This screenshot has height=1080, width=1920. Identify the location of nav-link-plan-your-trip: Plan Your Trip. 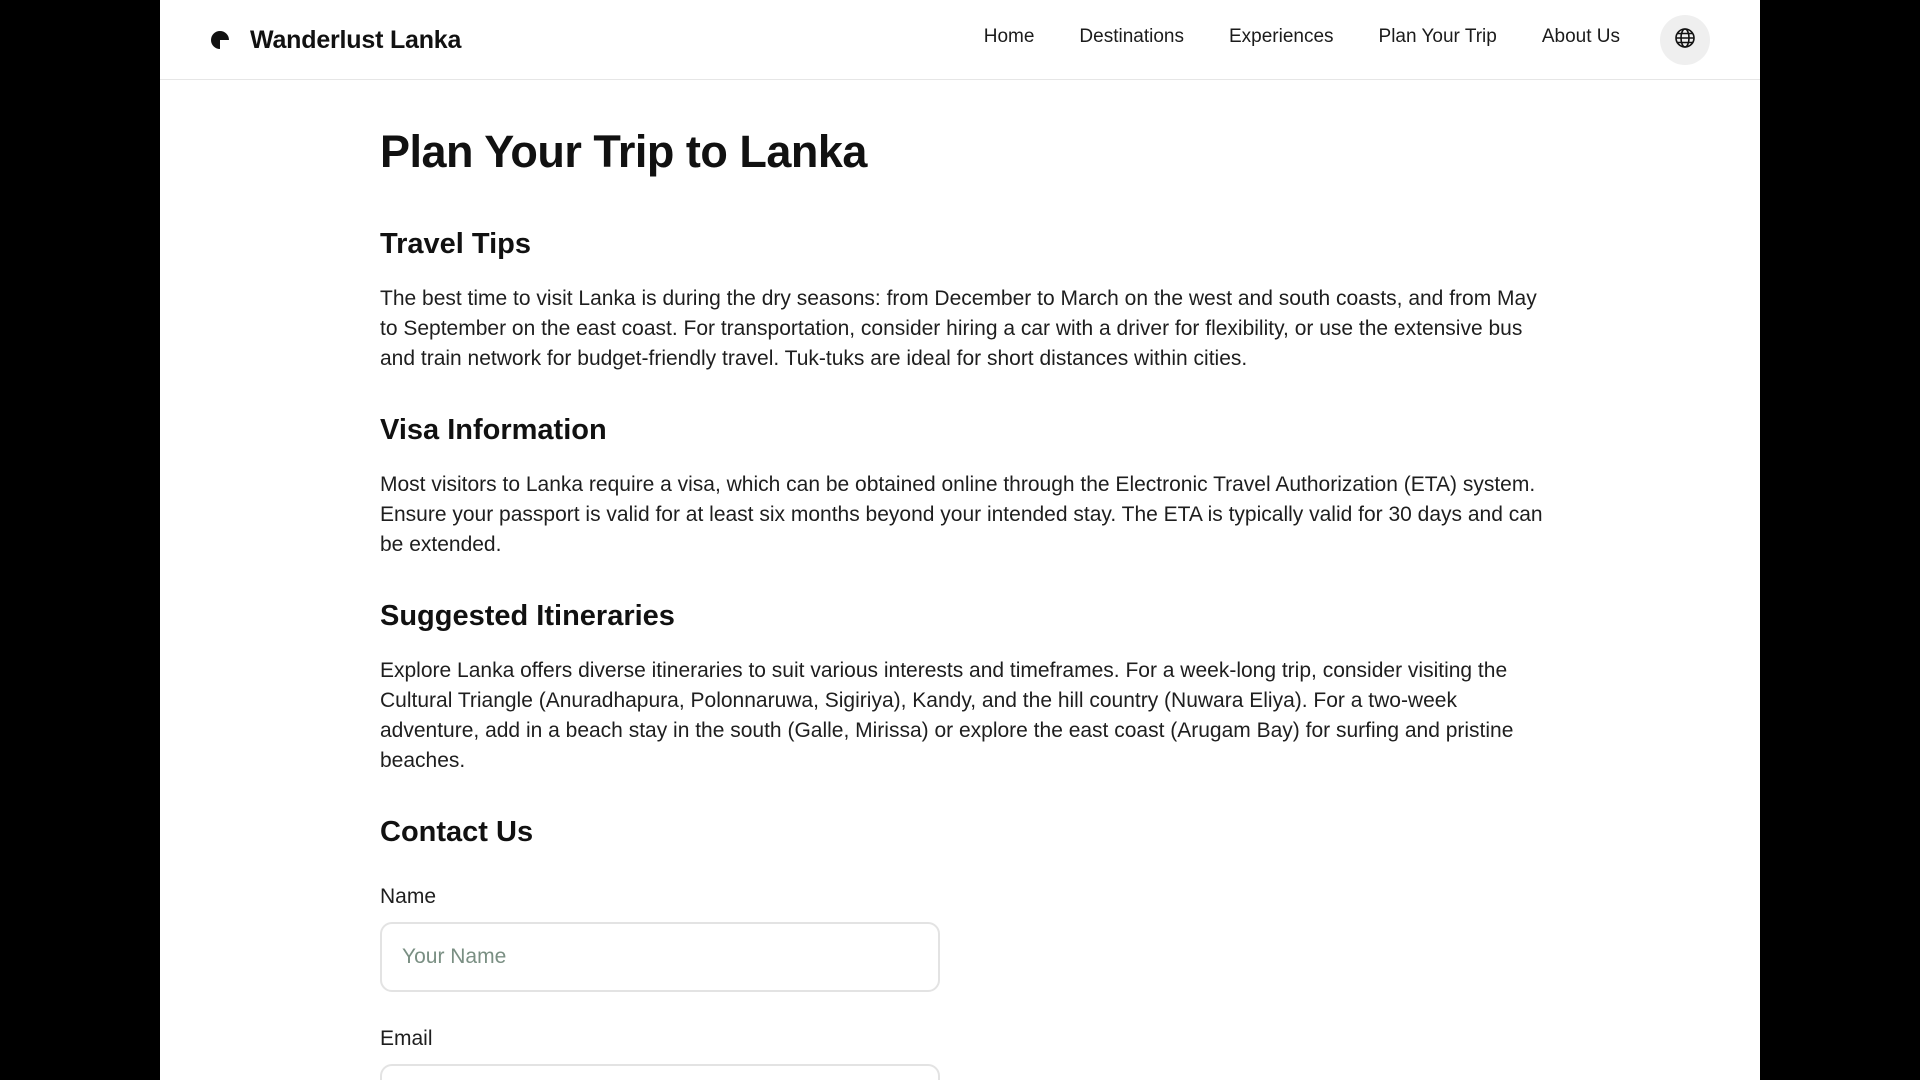
(1438, 37).